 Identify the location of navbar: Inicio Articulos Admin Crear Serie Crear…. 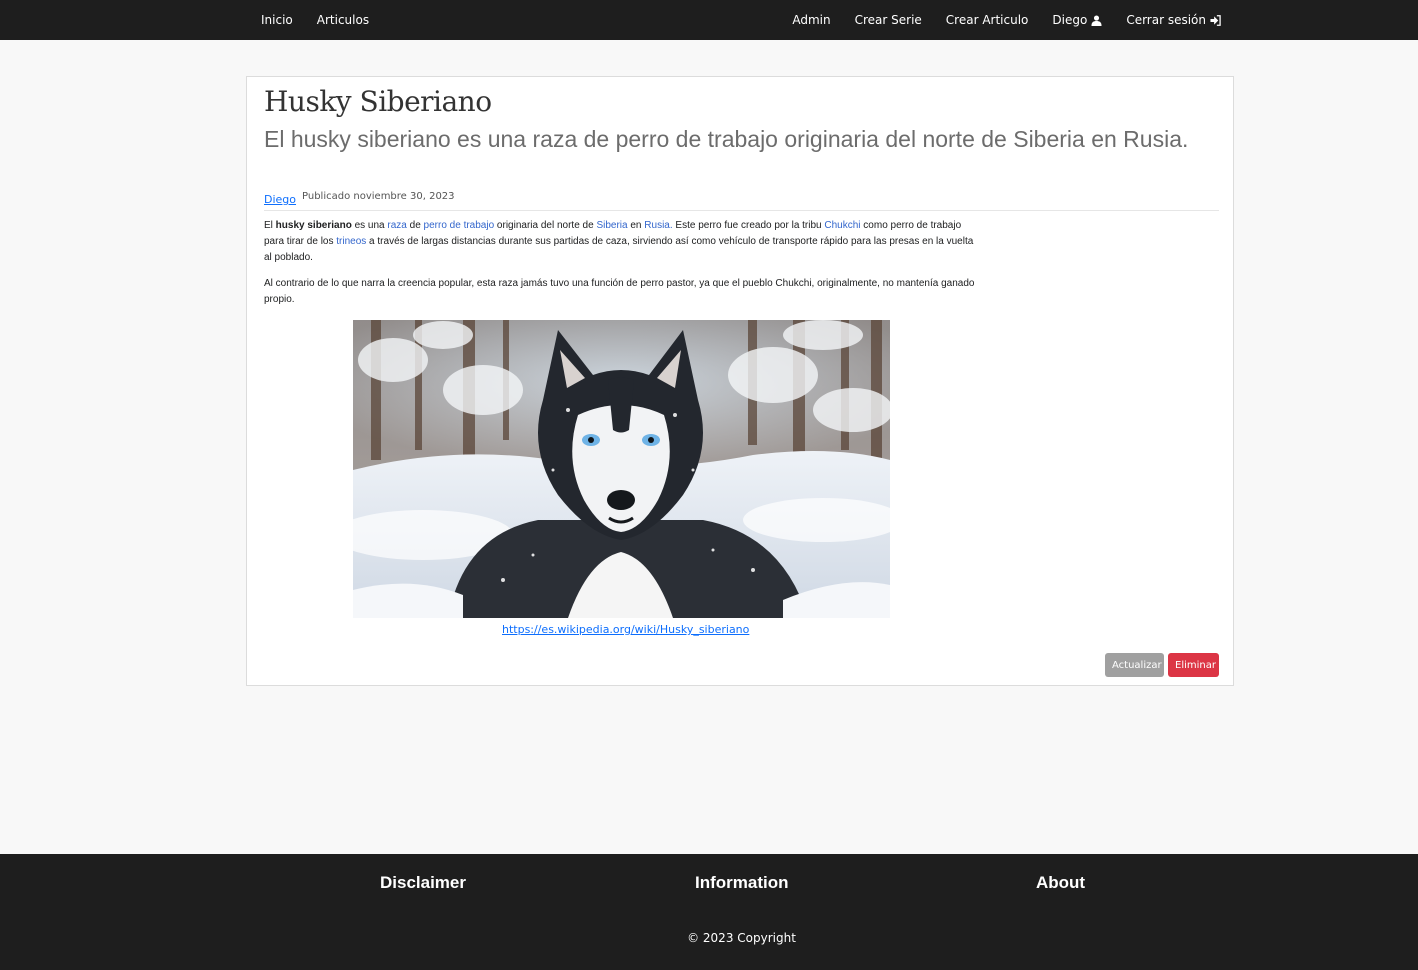
(709, 20).